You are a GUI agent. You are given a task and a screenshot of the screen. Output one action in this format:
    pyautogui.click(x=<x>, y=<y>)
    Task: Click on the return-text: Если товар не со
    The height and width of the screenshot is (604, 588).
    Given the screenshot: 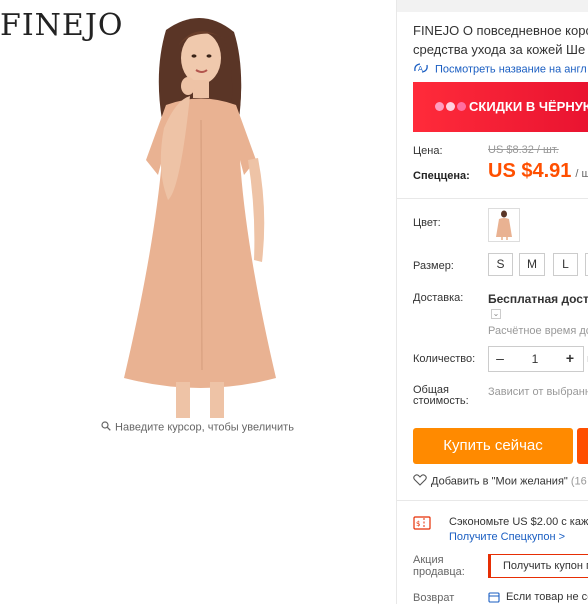 What is the action you would take?
    pyautogui.click(x=547, y=597)
    